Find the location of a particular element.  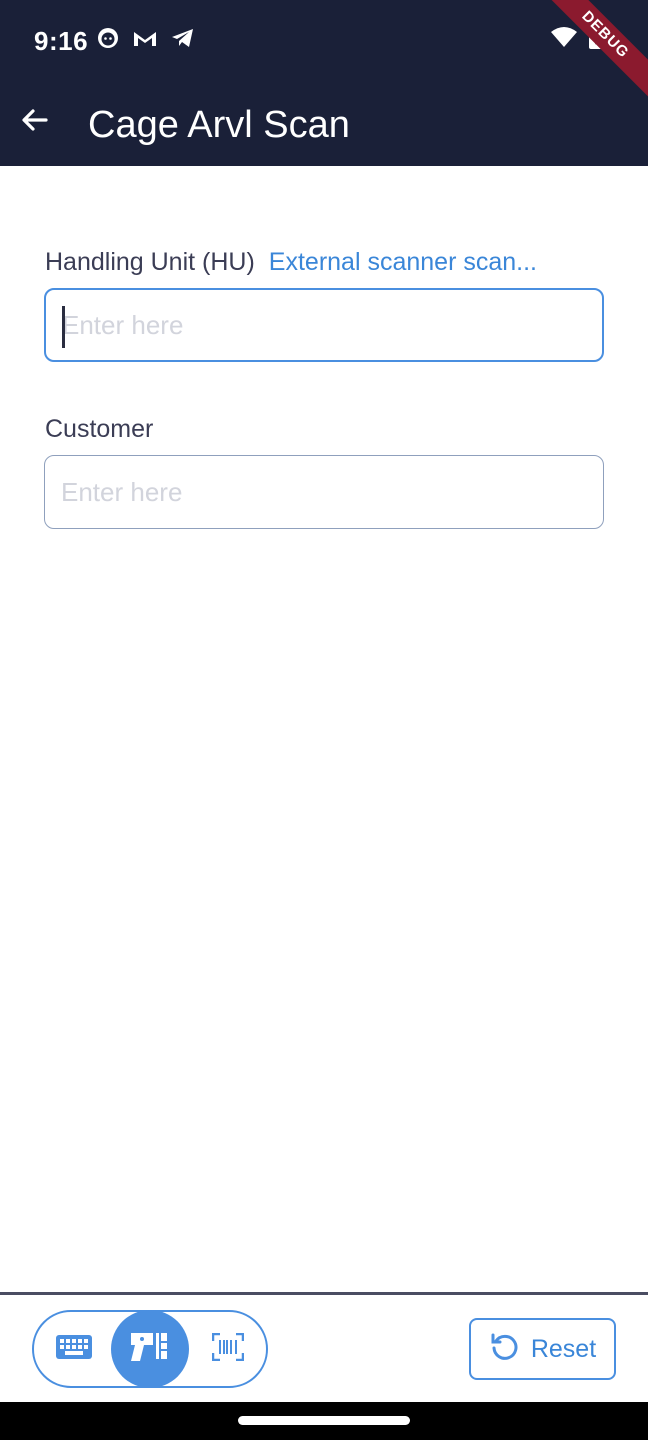

hu-field-label: Handling Unit (HU) is located at coordinates (150, 262).